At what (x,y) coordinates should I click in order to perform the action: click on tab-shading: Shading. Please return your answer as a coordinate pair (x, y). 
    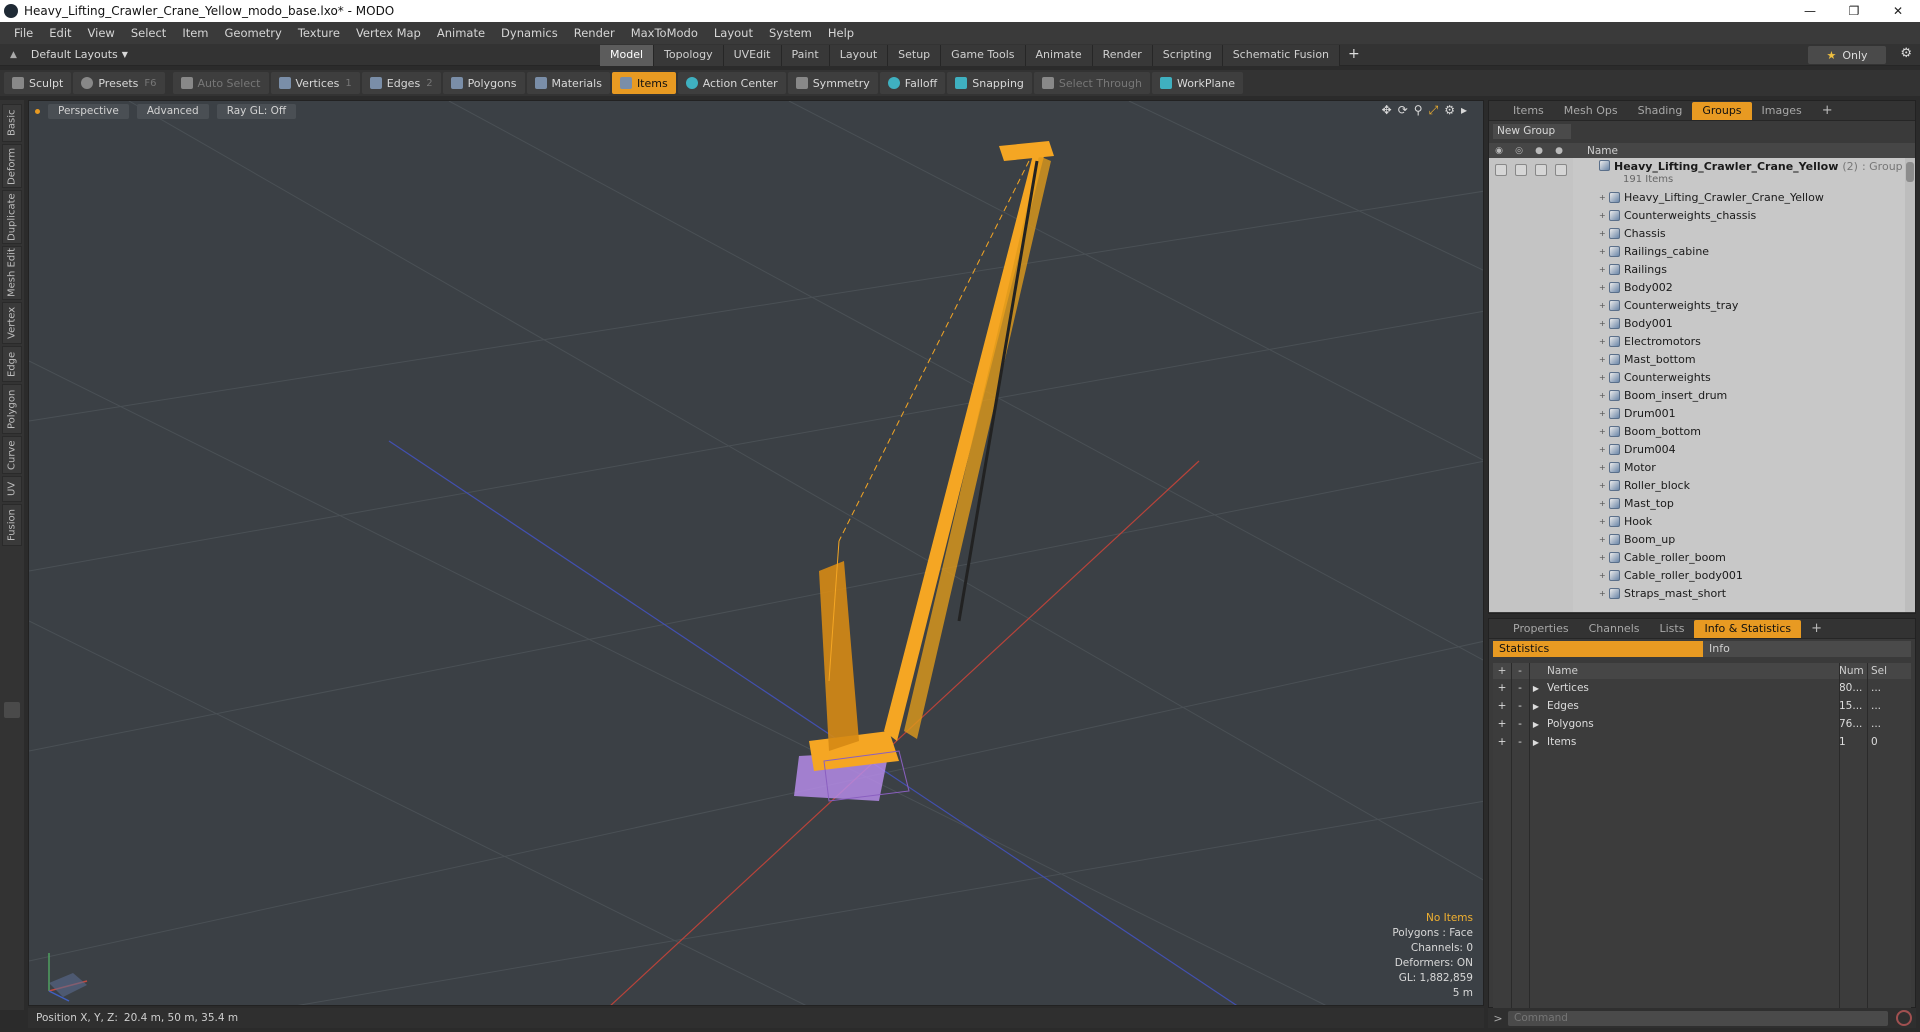
    Looking at the image, I should click on (1660, 111).